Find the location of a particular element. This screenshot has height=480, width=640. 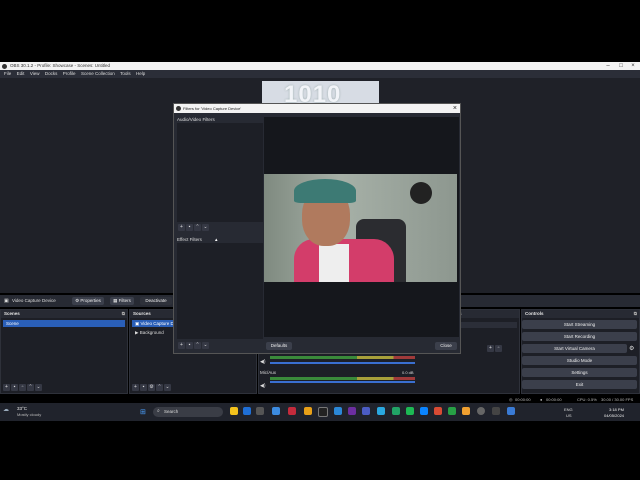

language-indicator: ENG is located at coordinates (568, 409).